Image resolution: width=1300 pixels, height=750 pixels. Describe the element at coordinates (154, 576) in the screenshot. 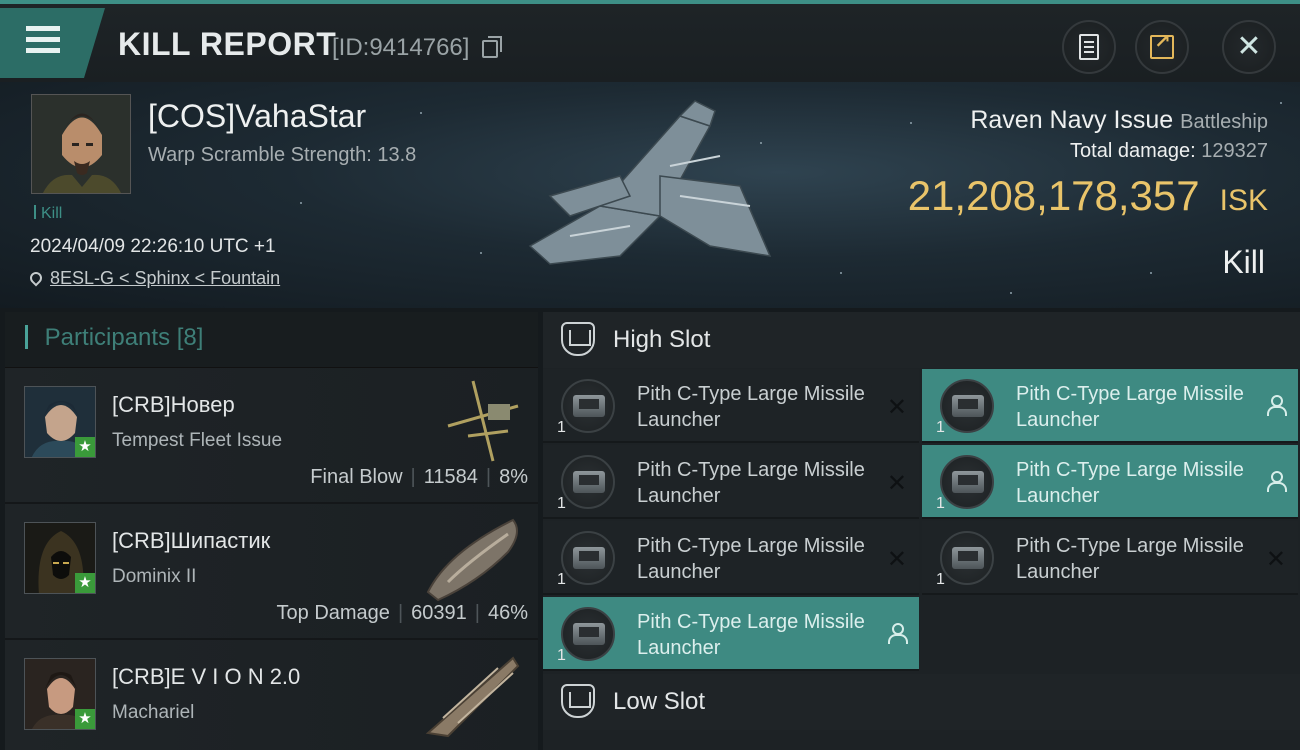

I see `participant-ship: Dominix II` at that location.